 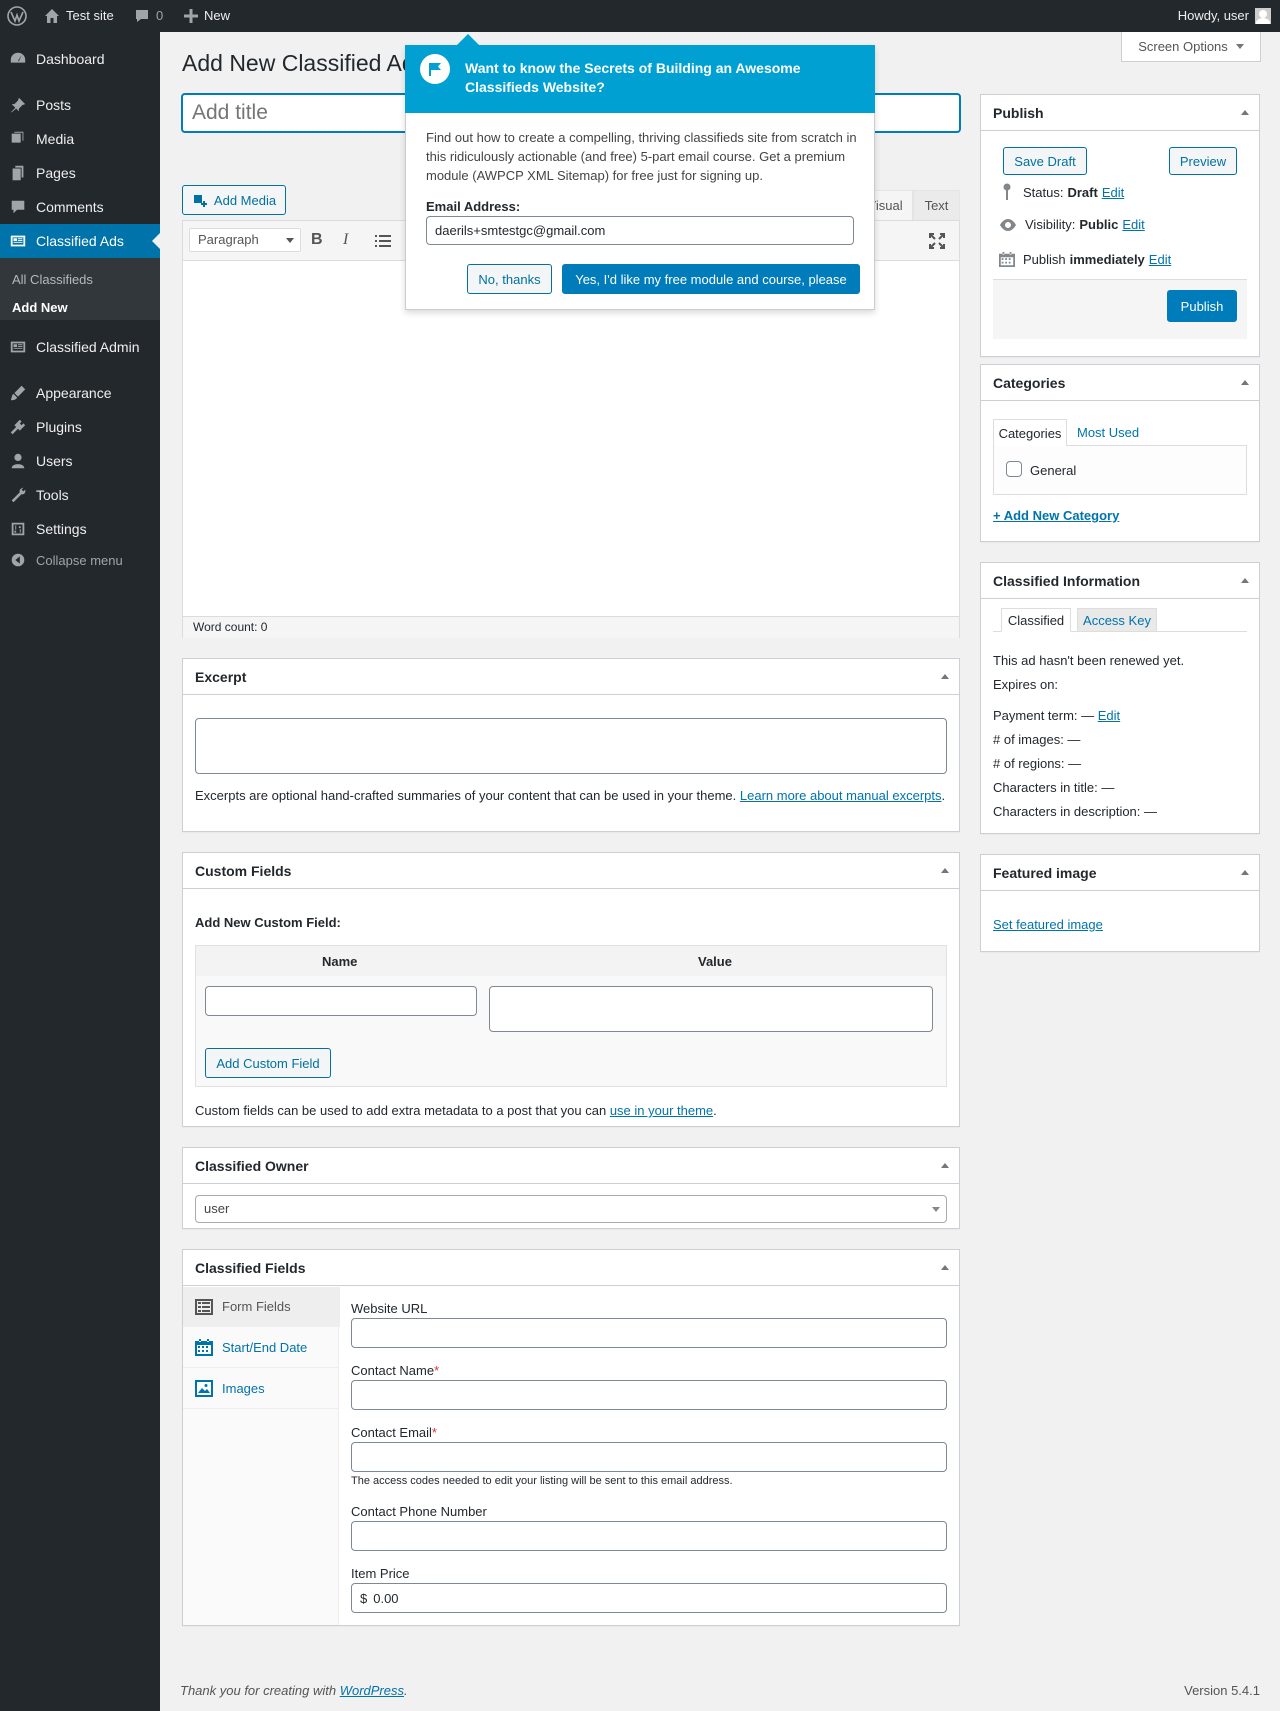 I want to click on bullet-list-icon, so click(x=383, y=241).